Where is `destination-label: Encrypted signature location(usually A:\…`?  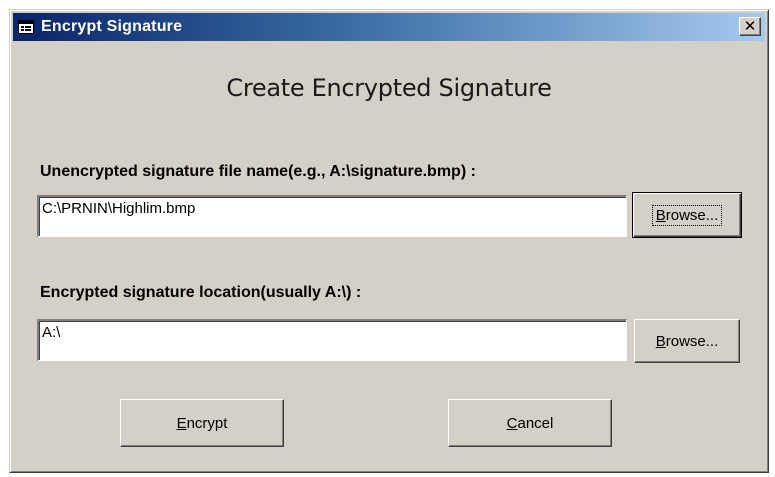
destination-label: Encrypted signature location(usually A:\… is located at coordinates (201, 292).